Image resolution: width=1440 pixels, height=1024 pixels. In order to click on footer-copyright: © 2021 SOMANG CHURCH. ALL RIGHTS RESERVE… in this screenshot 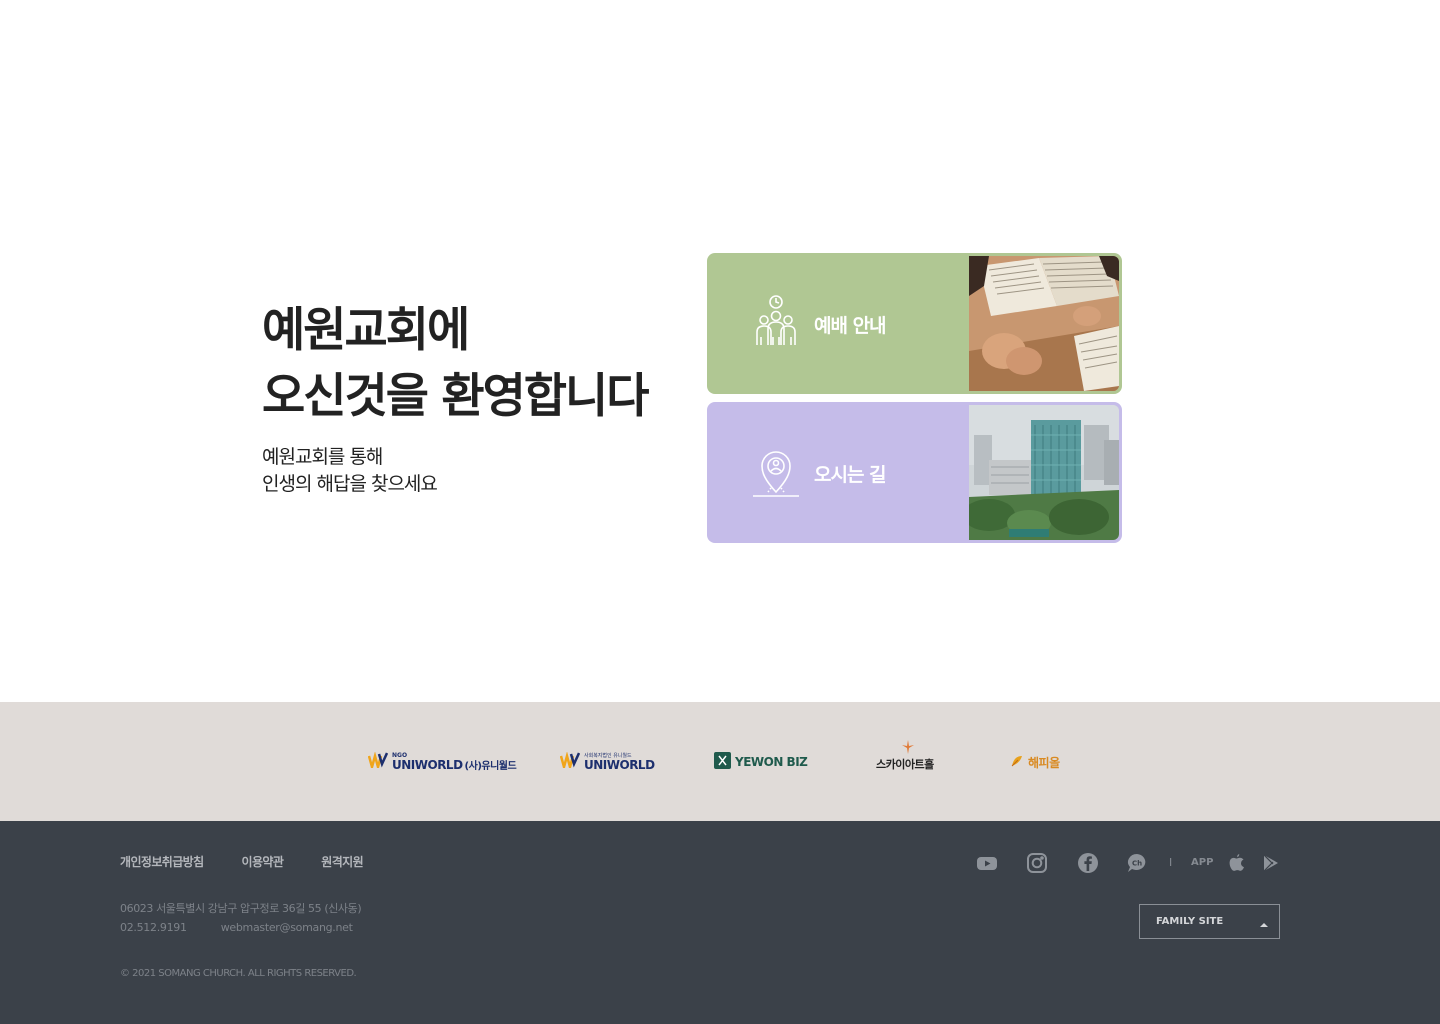, I will do `click(238, 973)`.